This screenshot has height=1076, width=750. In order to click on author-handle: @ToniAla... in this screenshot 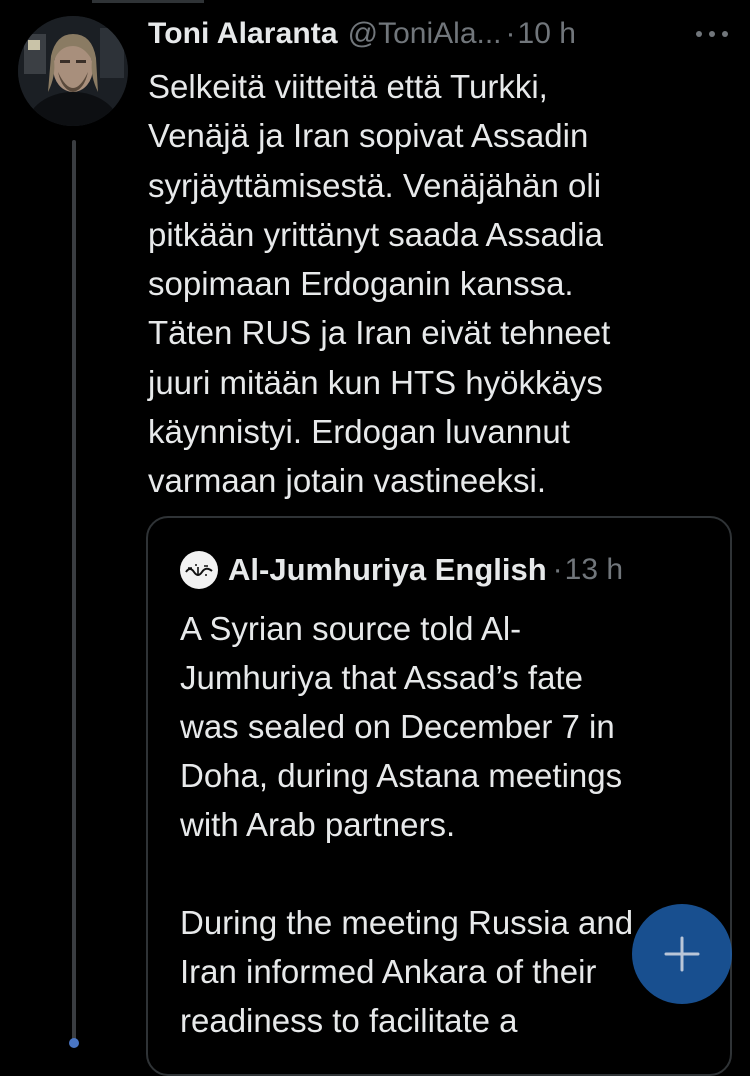, I will do `click(425, 34)`.